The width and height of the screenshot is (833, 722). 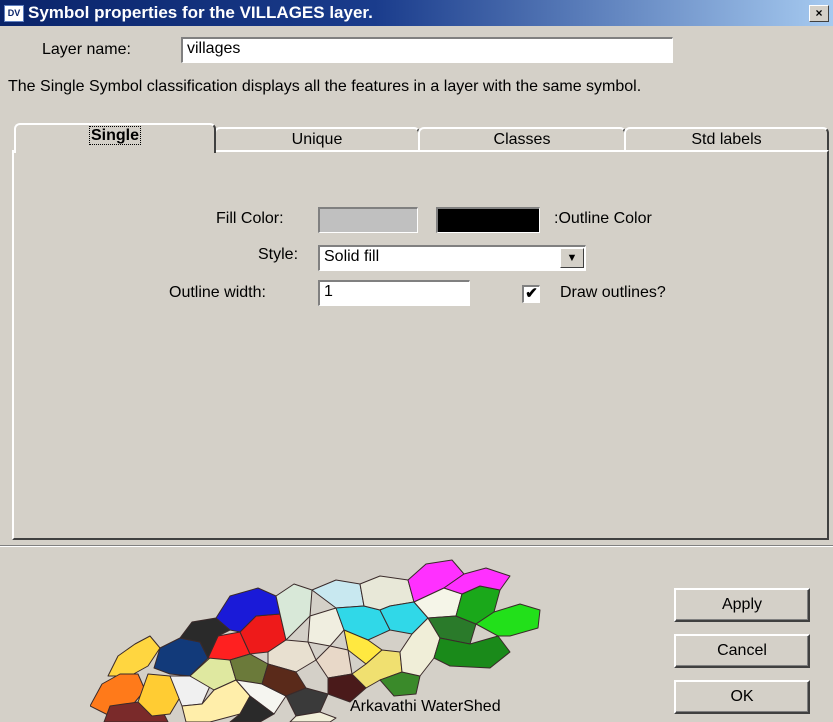 I want to click on tab-strip: Single Unique Classes Std labels, so click(x=421, y=138).